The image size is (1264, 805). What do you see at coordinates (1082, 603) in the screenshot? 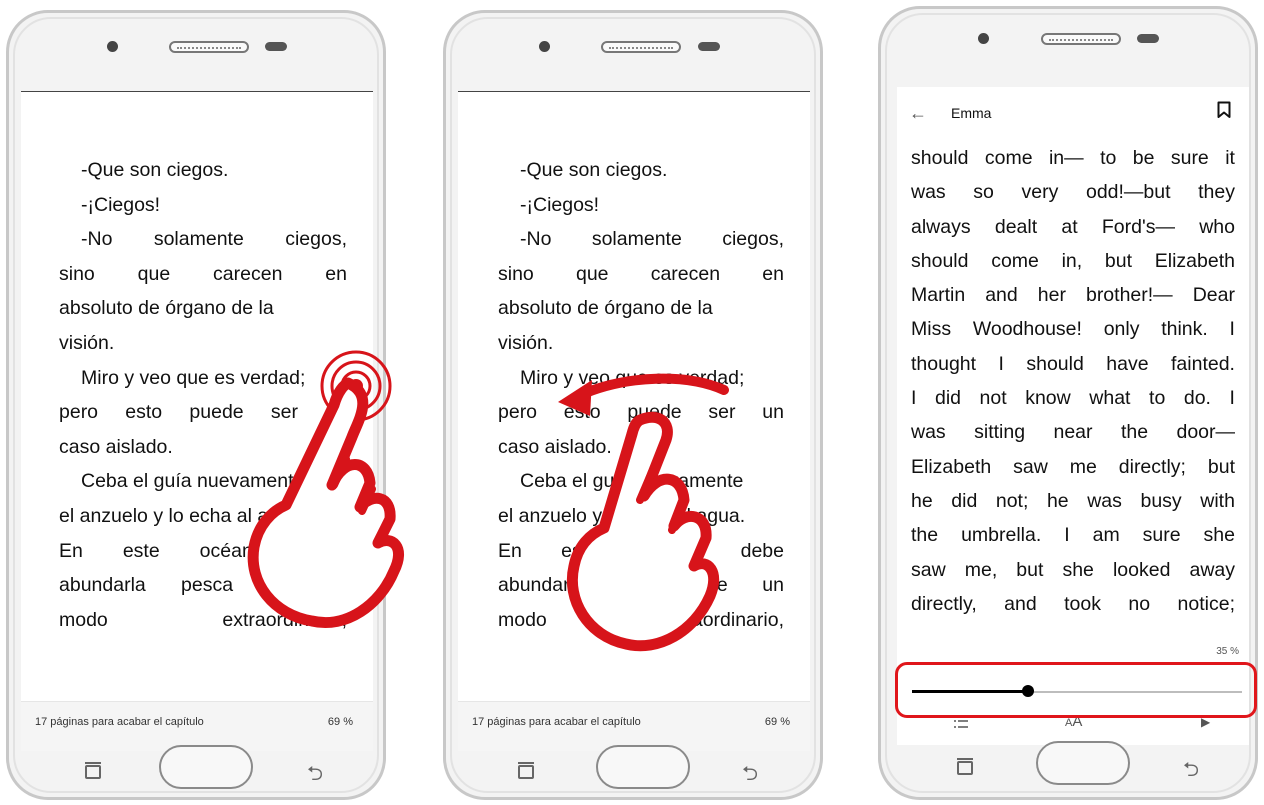
I see `text-word: took` at bounding box center [1082, 603].